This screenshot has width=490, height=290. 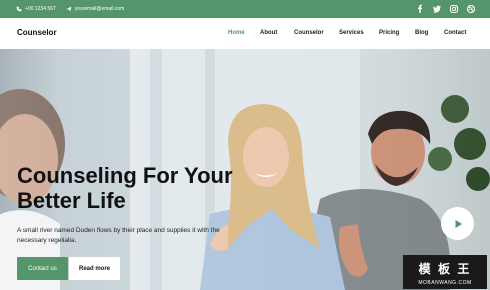 I want to click on social-links, so click(x=442, y=9).